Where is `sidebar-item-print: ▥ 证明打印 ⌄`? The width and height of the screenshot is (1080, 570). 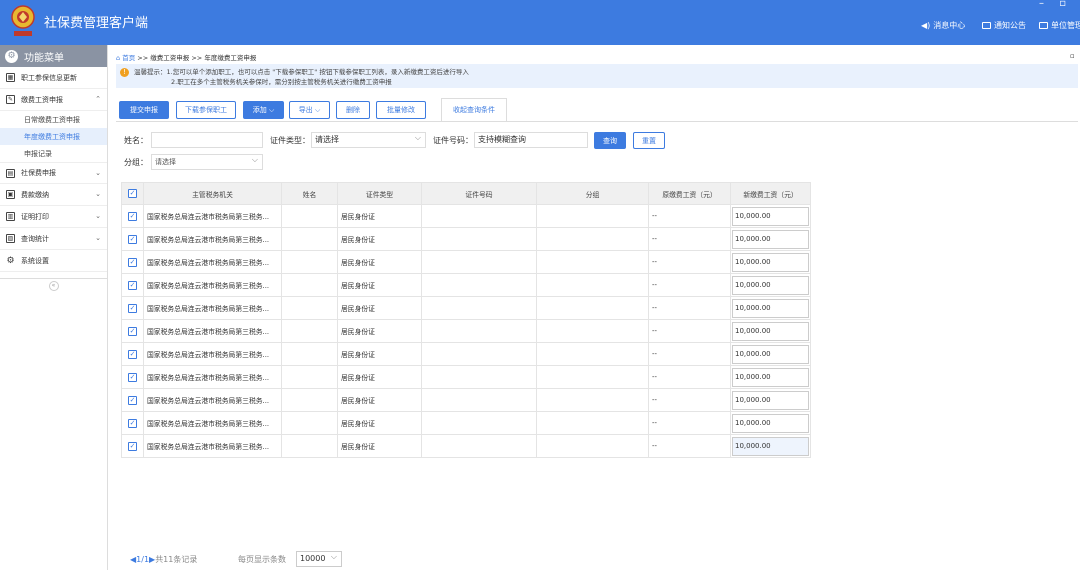
sidebar-item-print: ▥ 证明打印 ⌄ is located at coordinates (53, 217).